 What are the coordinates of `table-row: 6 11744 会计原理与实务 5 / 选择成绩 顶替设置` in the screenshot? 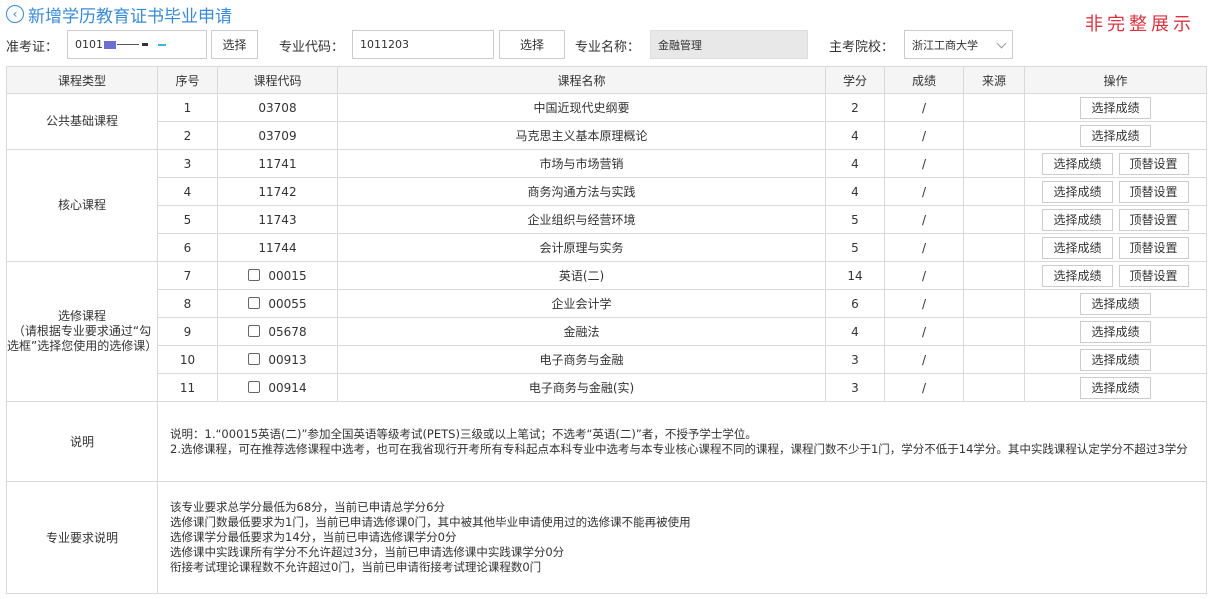 It's located at (607, 247).